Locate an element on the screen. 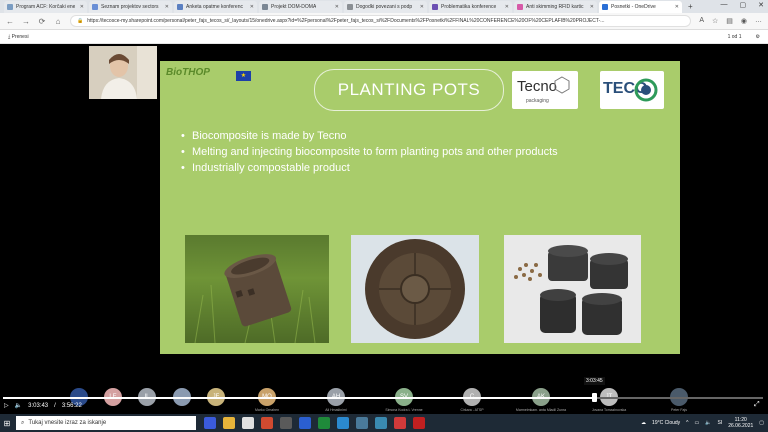 The image size is (768, 432). play-icon: ▷ is located at coordinates (6, 405).